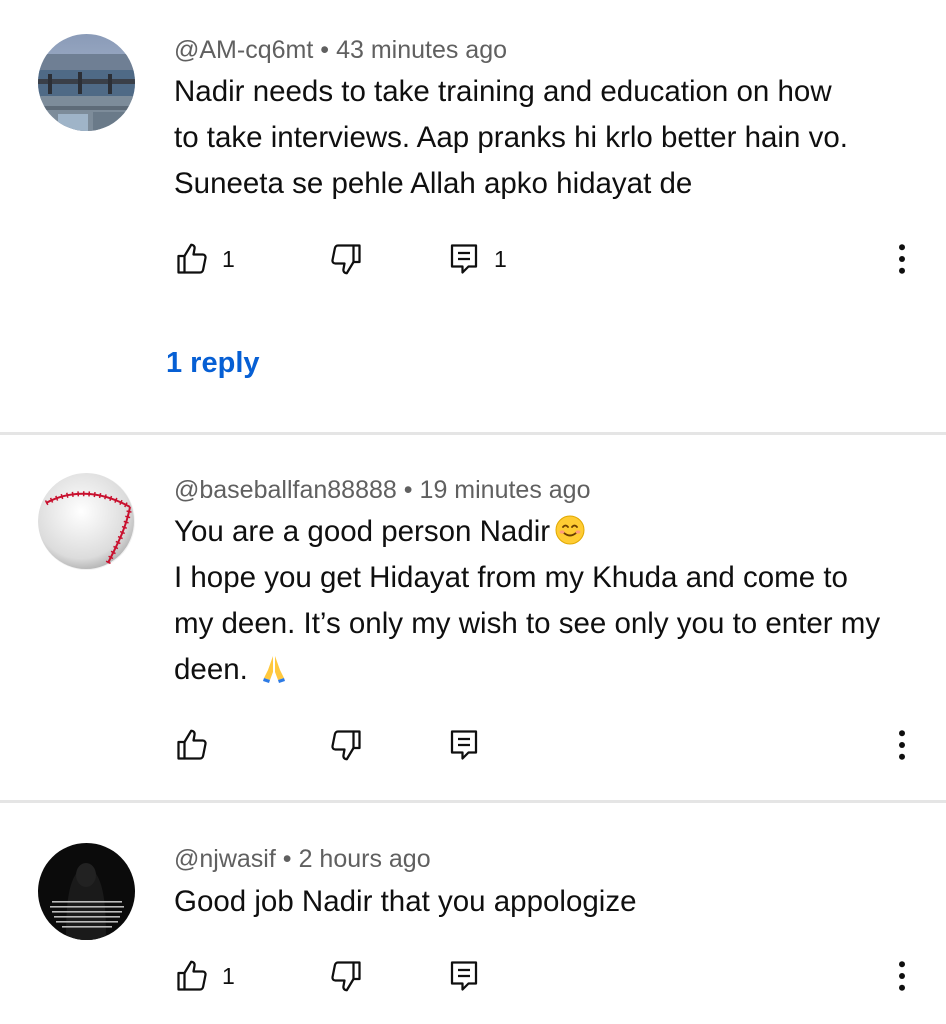 Image resolution: width=946 pixels, height=1024 pixels. Describe the element at coordinates (213, 363) in the screenshot. I see `view-replies-link: 1 reply` at that location.